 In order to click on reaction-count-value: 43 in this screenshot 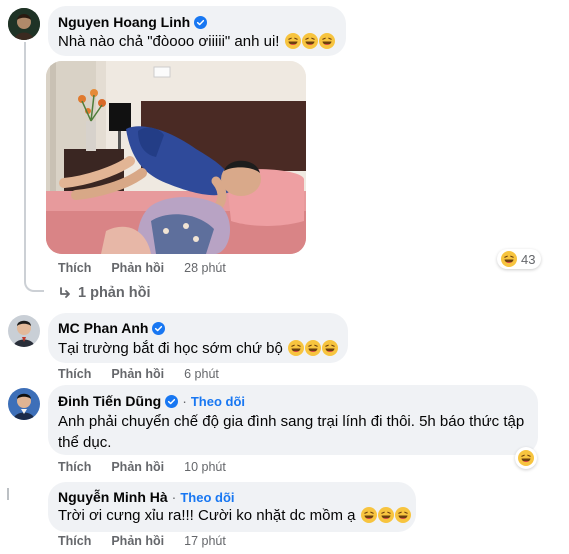, I will do `click(528, 259)`.